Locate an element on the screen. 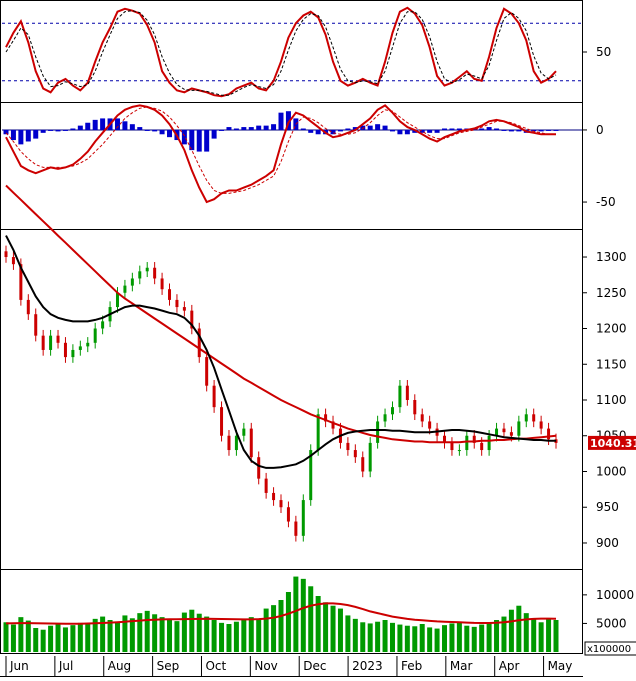 This screenshot has width=636, height=681. price-y-tick-label: 1250 is located at coordinates (611, 293).